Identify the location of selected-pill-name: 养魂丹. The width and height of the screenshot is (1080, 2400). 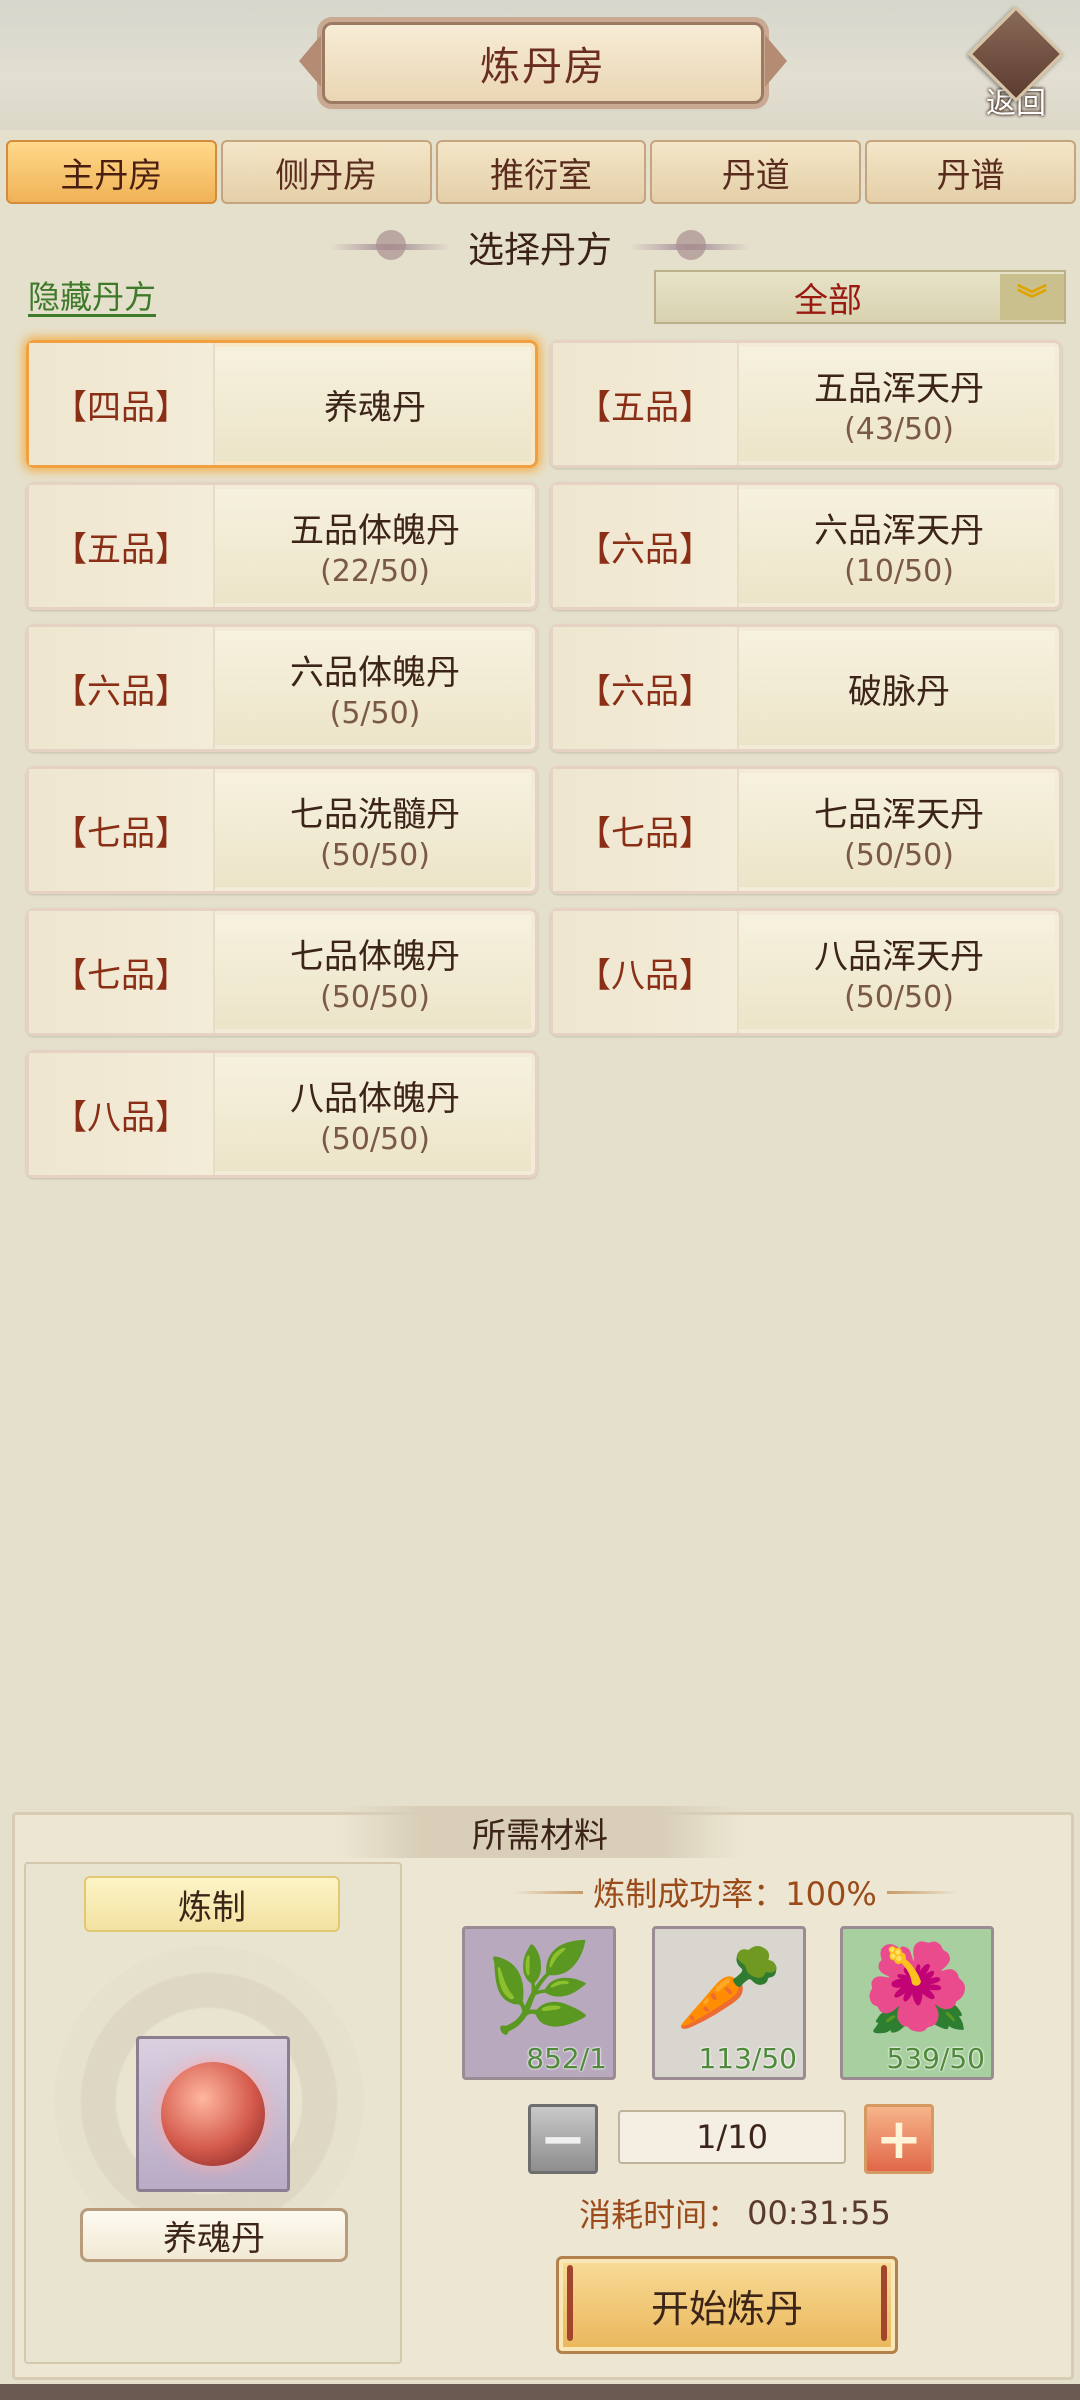
(214, 2235).